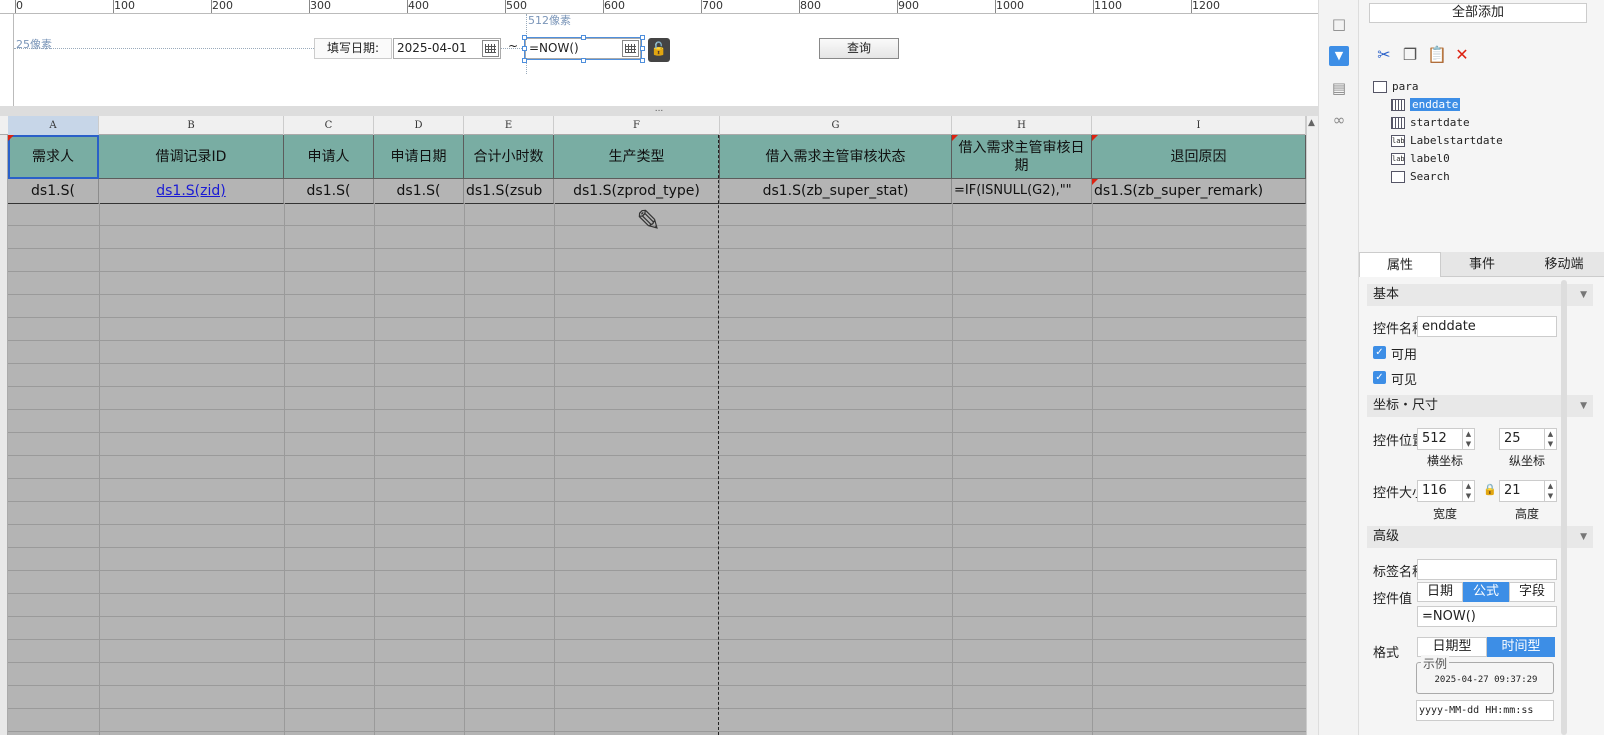 The width and height of the screenshot is (1604, 735). What do you see at coordinates (1437, 55) in the screenshot?
I see `paste-icon: 📋` at bounding box center [1437, 55].